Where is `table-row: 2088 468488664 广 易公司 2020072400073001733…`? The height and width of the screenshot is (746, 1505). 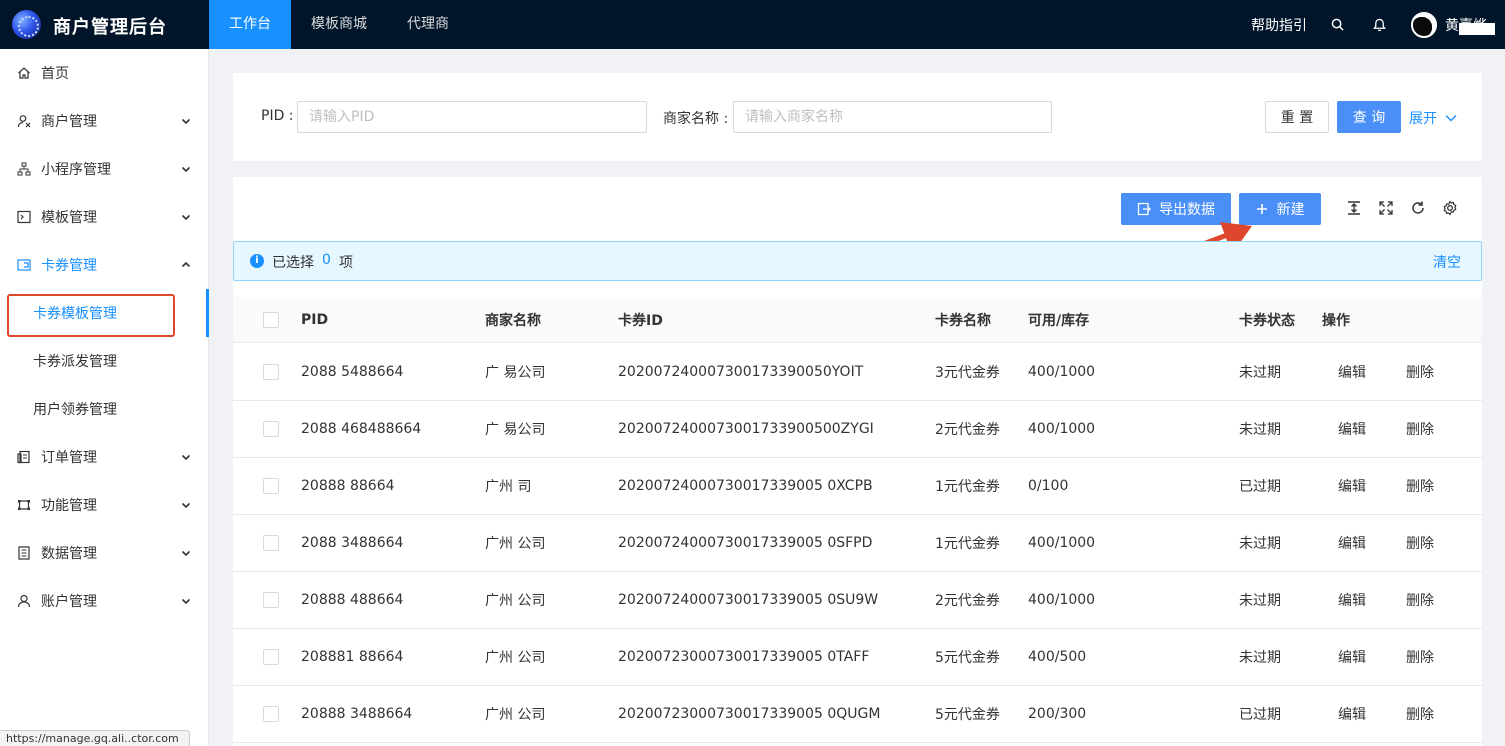
table-row: 2088 468488664 广 易公司 2020072400073001733… is located at coordinates (857, 429).